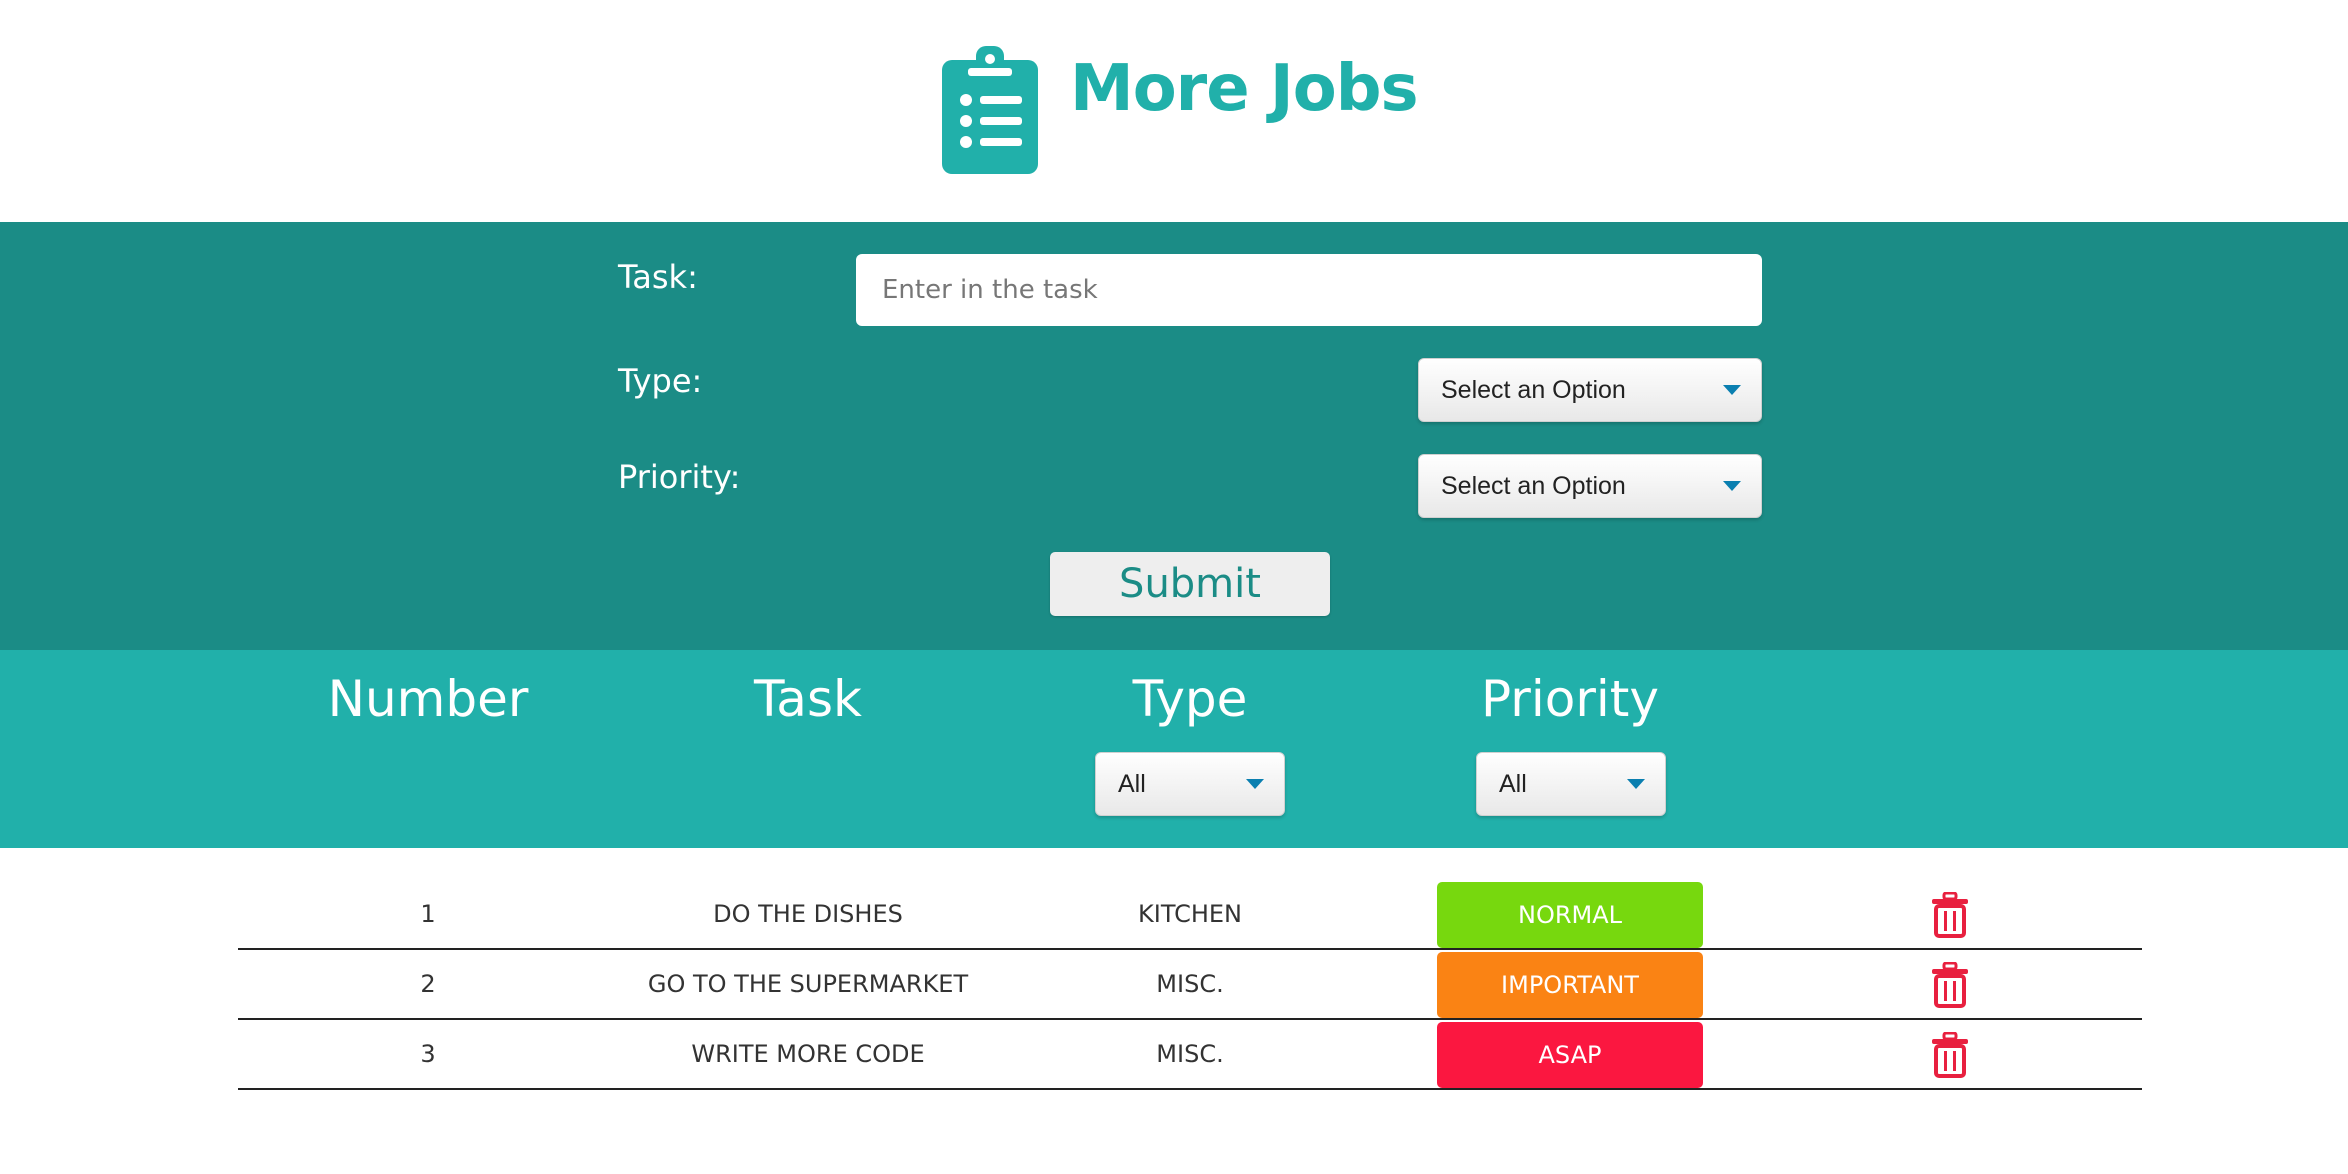 The height and width of the screenshot is (1174, 2348). What do you see at coordinates (1571, 784) in the screenshot?
I see `priority-filter-select: All` at bounding box center [1571, 784].